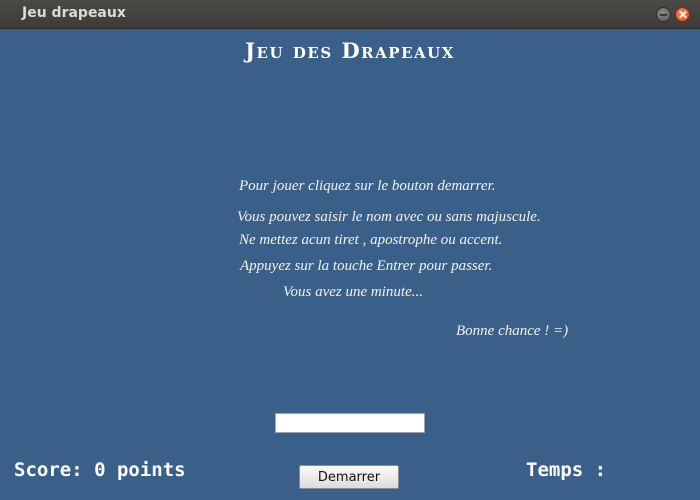  Describe the element at coordinates (349, 477) in the screenshot. I see `start-button: Demarrer` at that location.